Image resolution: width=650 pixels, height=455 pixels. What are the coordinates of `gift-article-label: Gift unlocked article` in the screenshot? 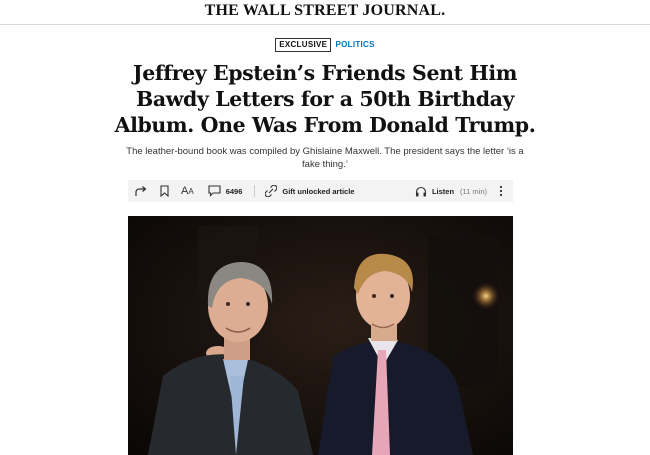 It's located at (318, 191).